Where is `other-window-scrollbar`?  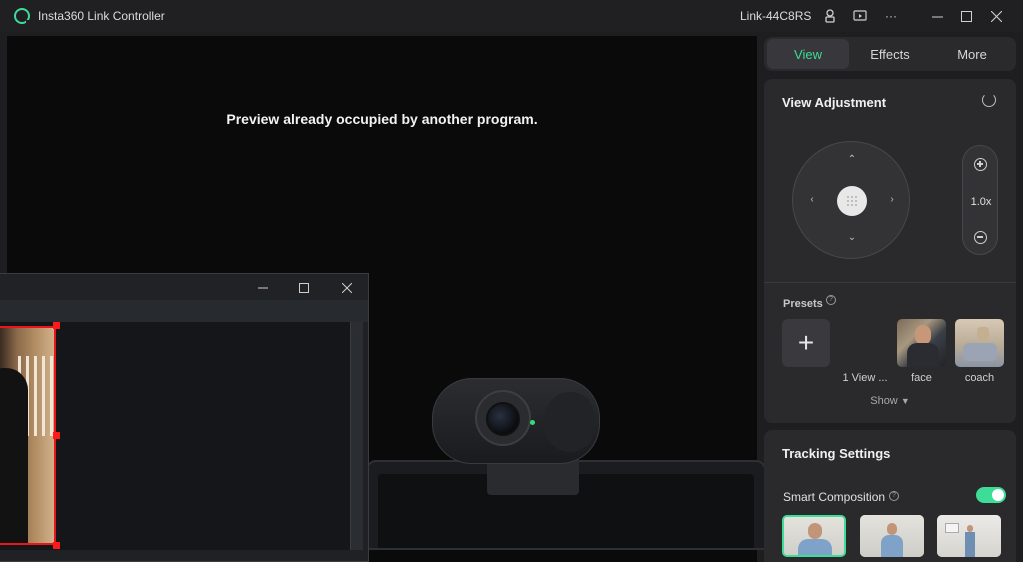
other-window-scrollbar is located at coordinates (356, 436).